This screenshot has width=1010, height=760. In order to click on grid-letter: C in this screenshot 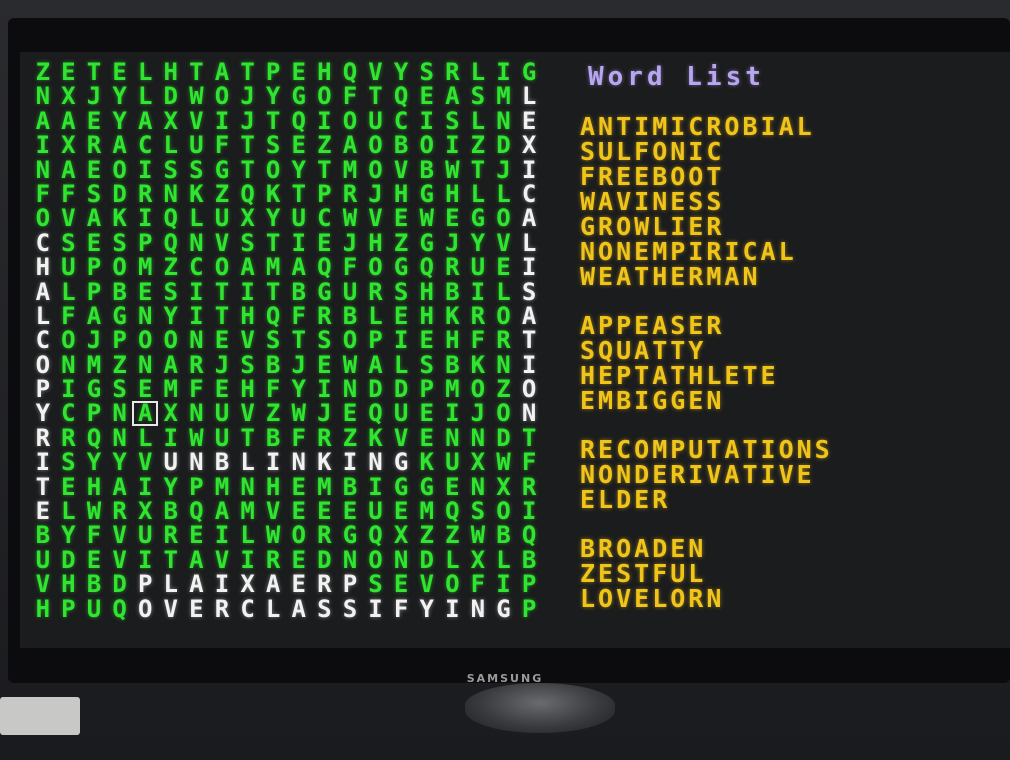, I will do `click(145, 145)`.